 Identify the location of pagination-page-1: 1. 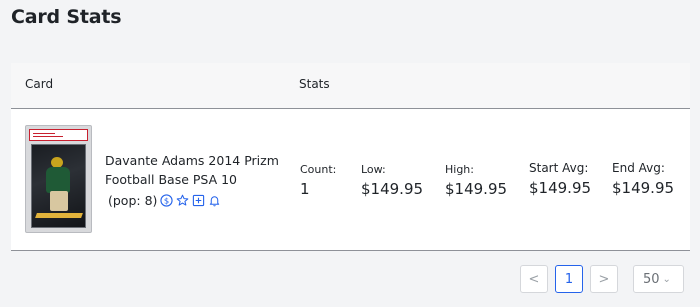
(569, 279).